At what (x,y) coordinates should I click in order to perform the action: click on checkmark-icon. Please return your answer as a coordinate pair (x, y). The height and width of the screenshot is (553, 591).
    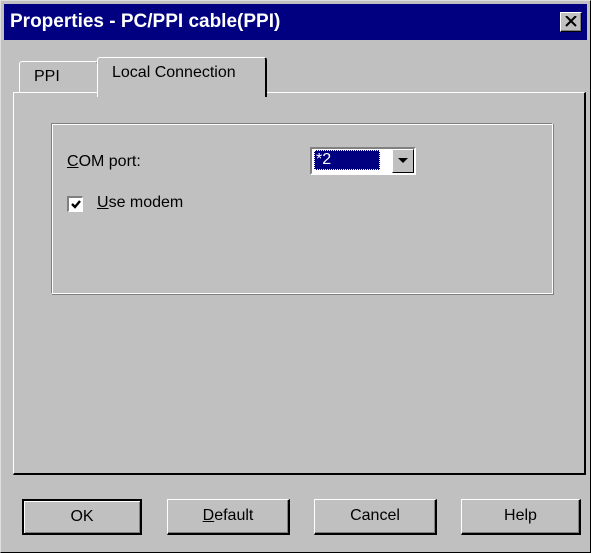
    Looking at the image, I should click on (76, 204).